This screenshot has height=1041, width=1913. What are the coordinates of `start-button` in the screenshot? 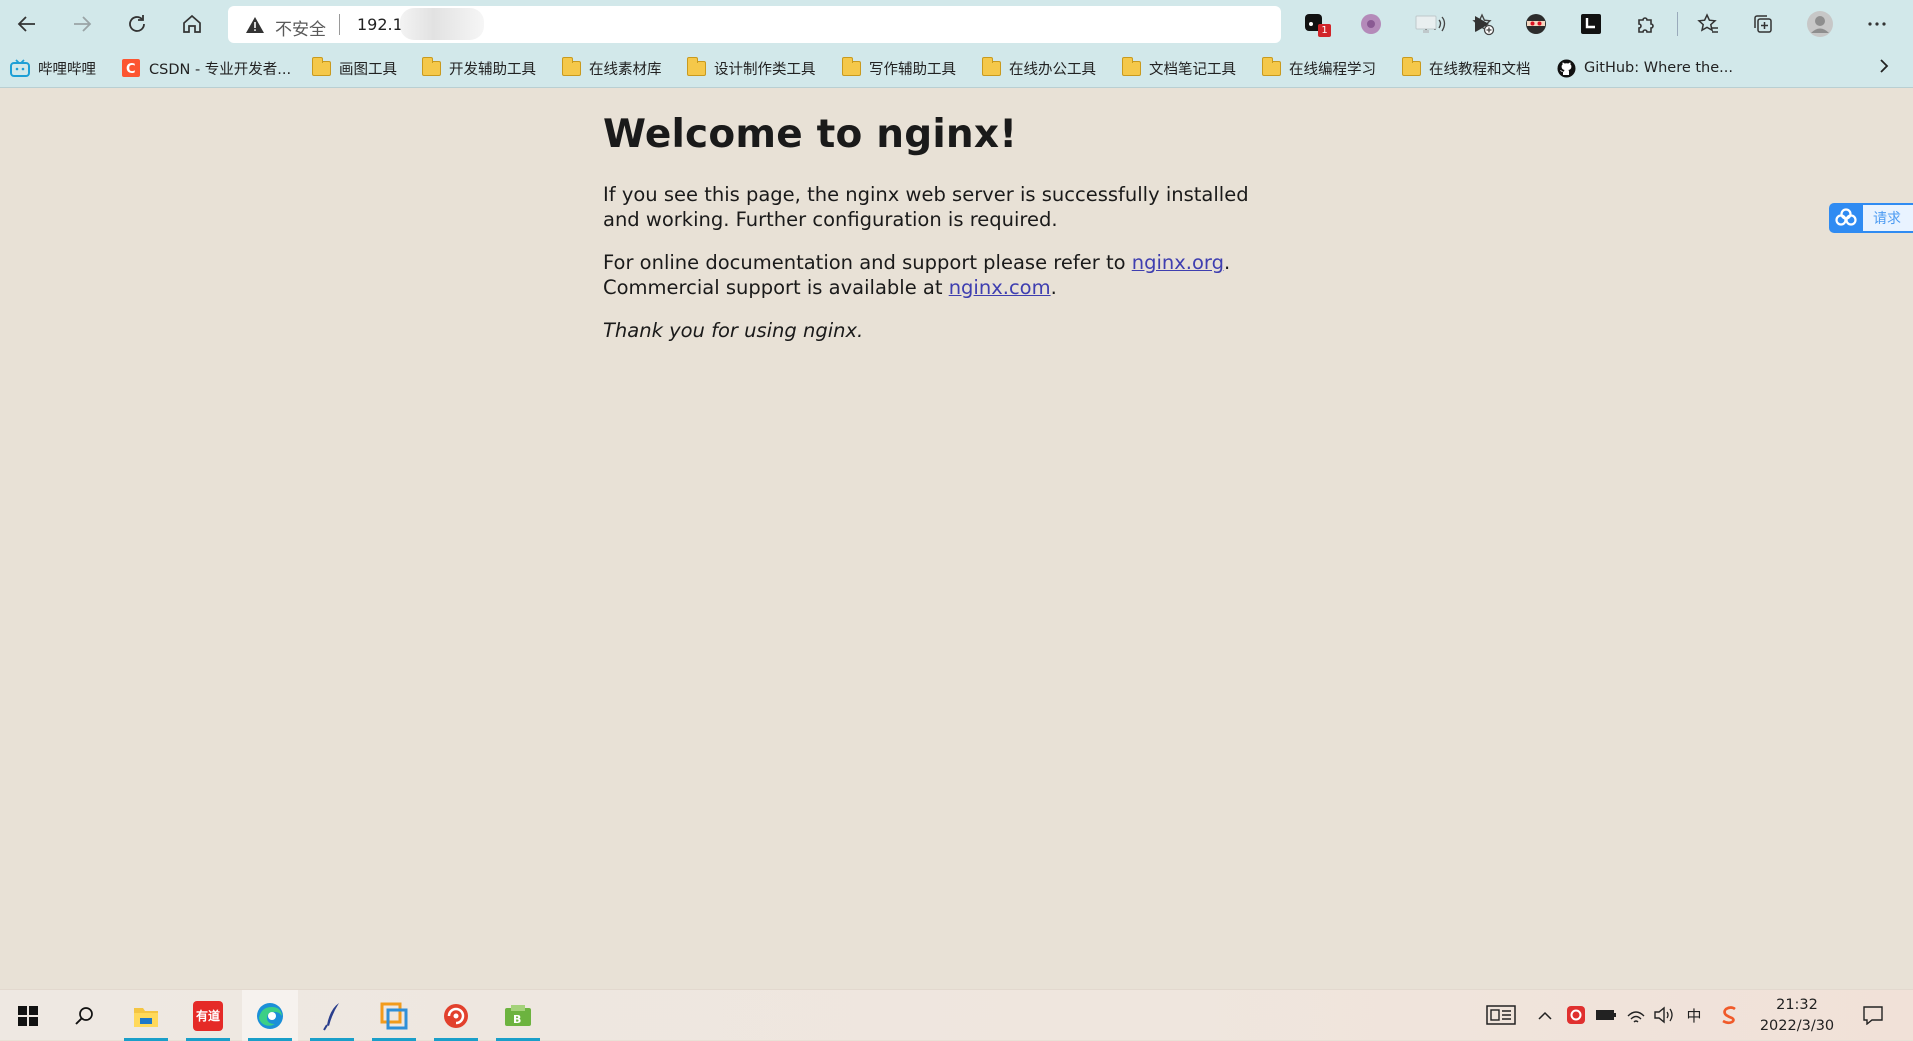 It's located at (28, 1015).